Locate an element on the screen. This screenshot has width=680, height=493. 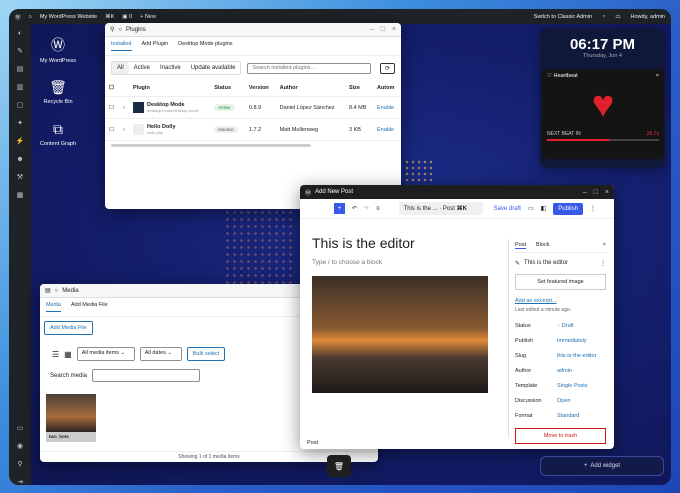
view-icon: ▭ is located at coordinates (617, 17).